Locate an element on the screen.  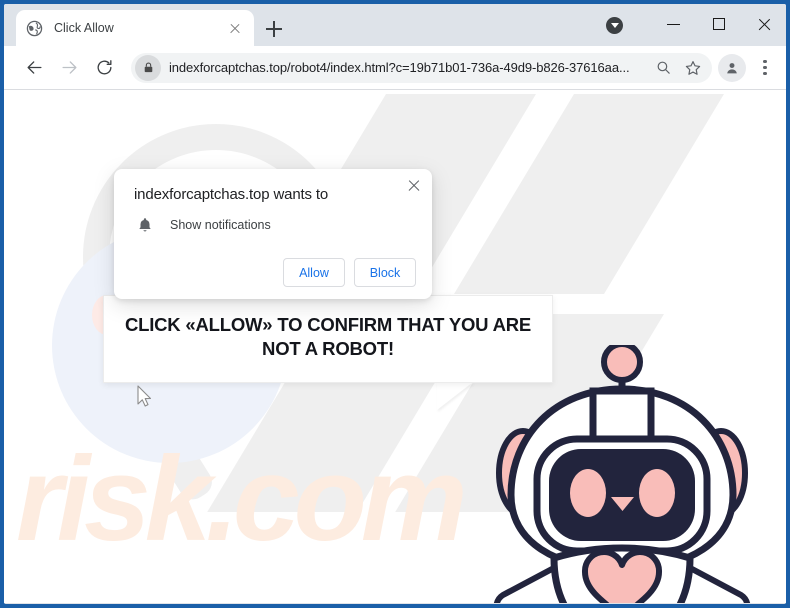
download-circle-icon is located at coordinates (614, 25).